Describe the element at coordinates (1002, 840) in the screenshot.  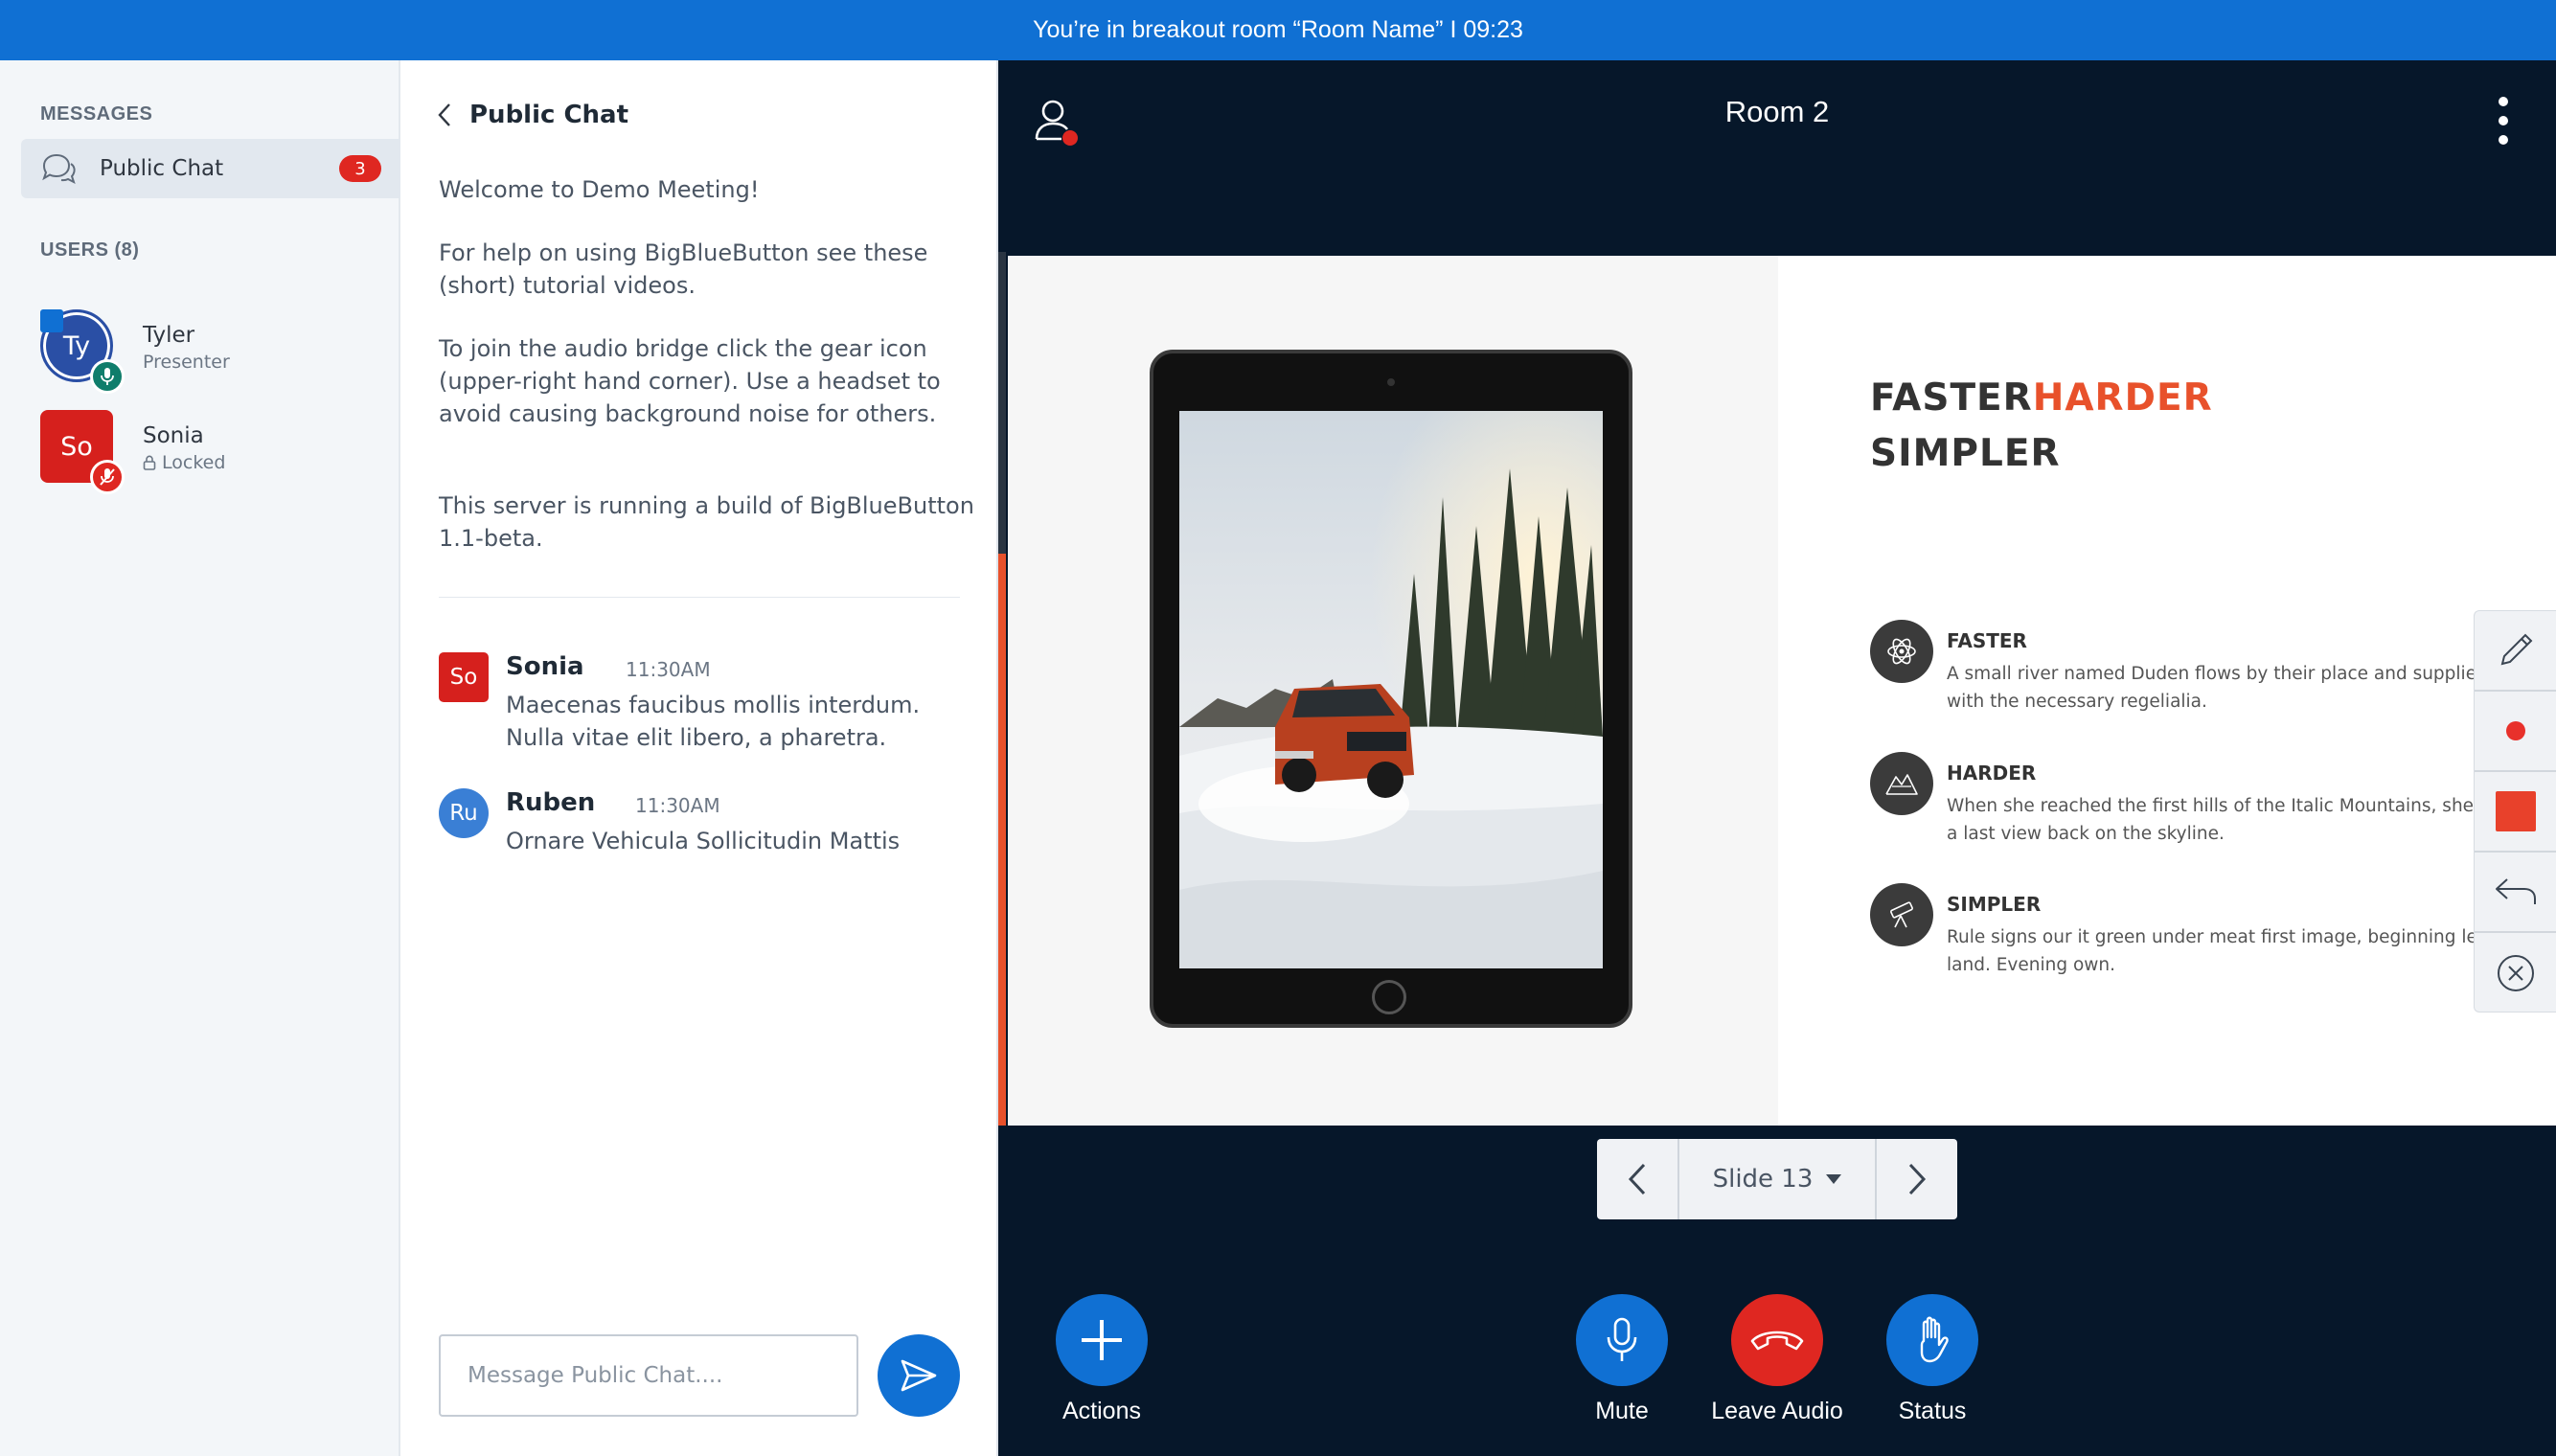
I see `talking-indicator` at that location.